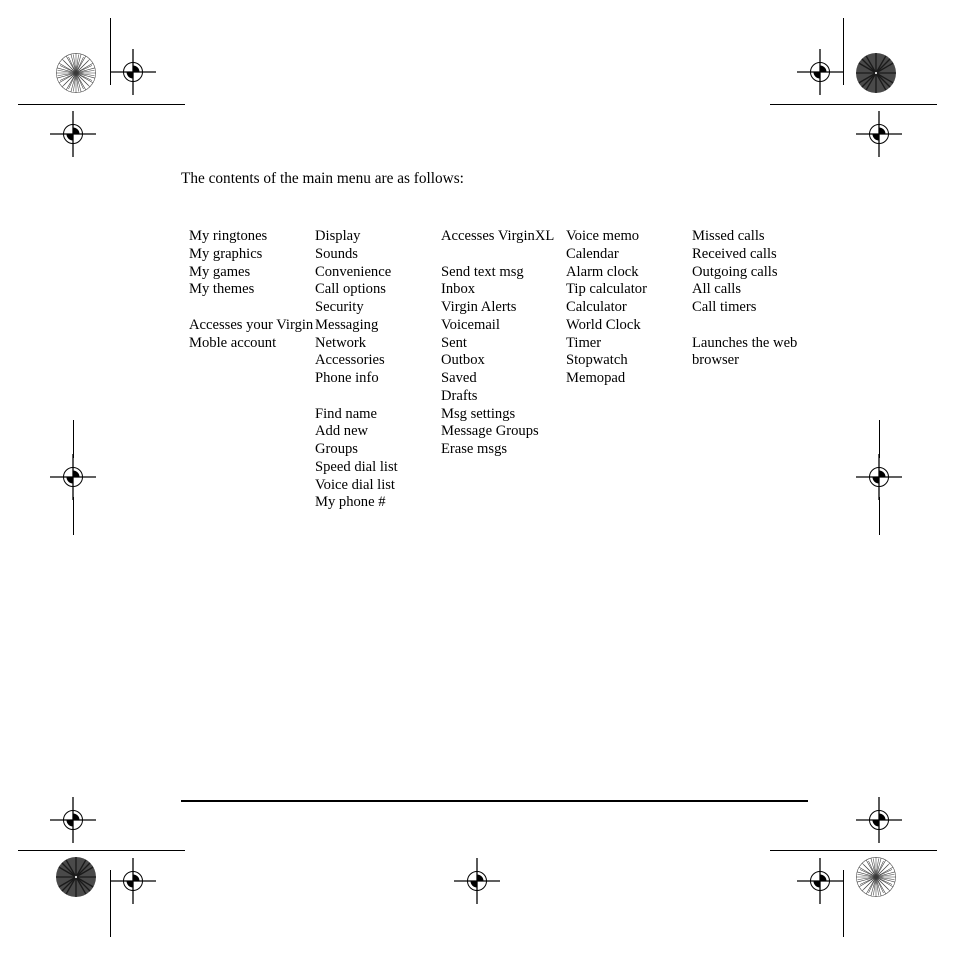  What do you see at coordinates (336, 253) in the screenshot?
I see `menu-item: Sounds` at bounding box center [336, 253].